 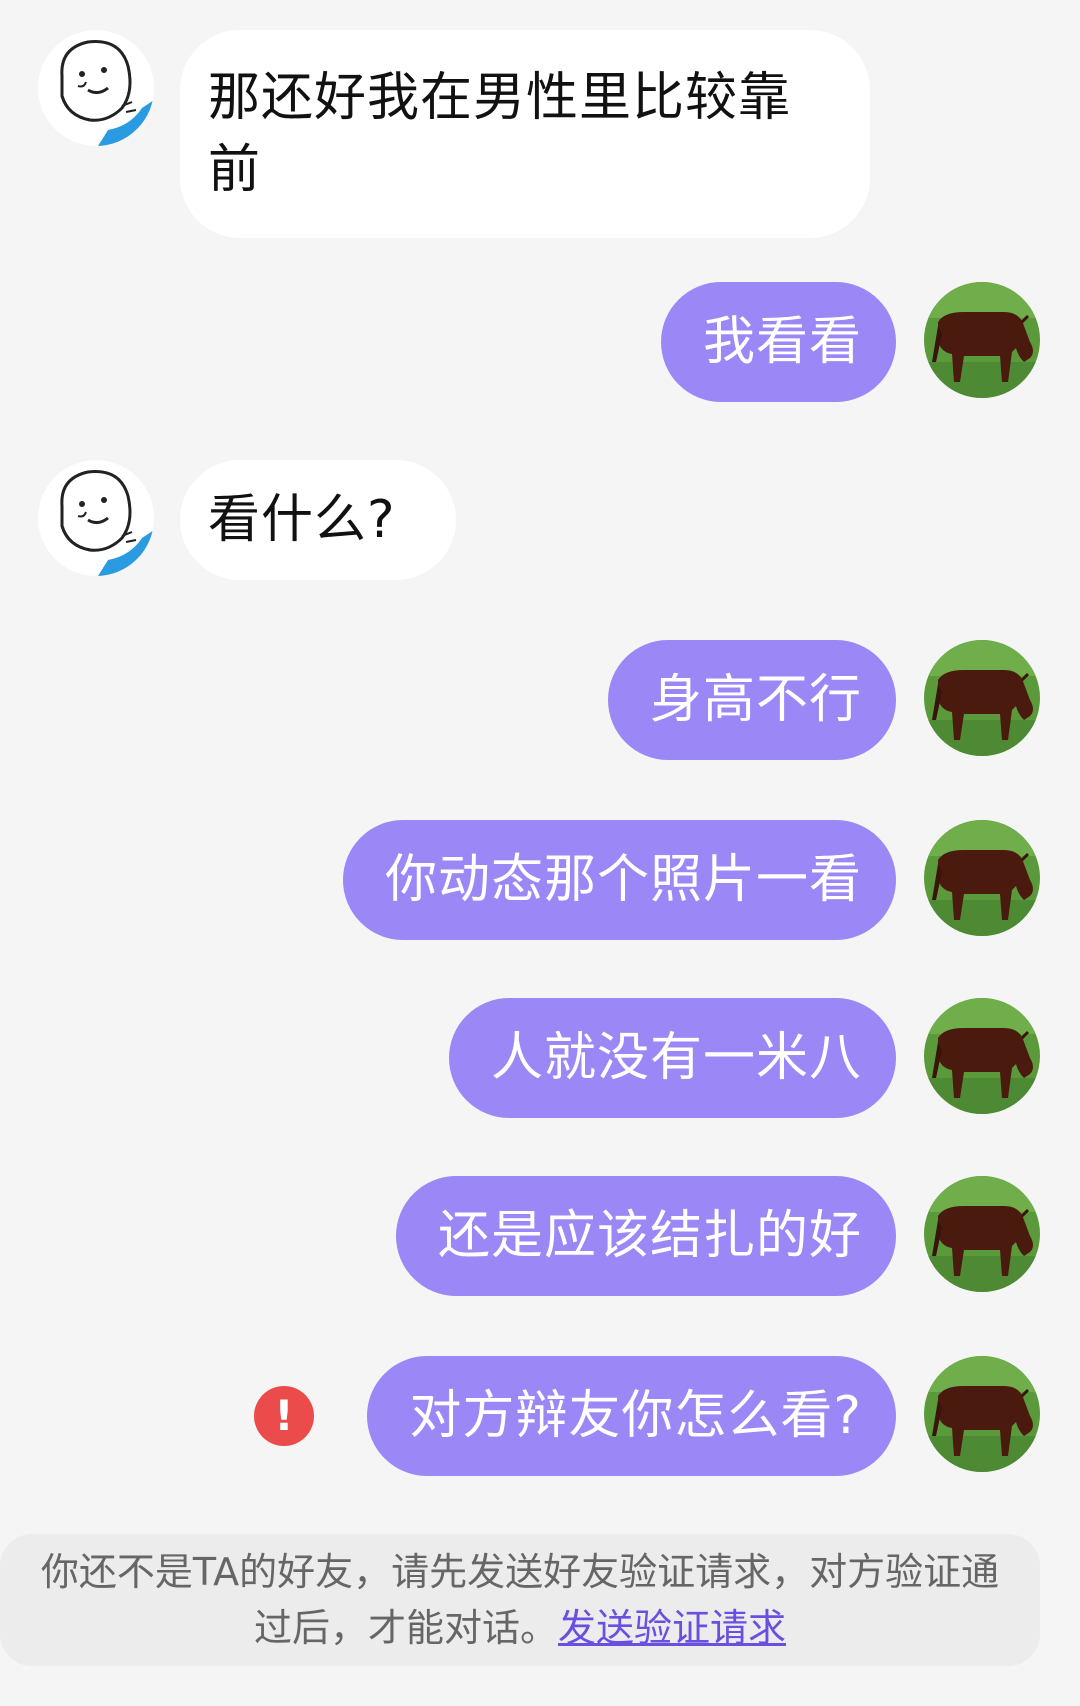 I want to click on message-bubble-incoming: 看什么?, so click(x=318, y=520).